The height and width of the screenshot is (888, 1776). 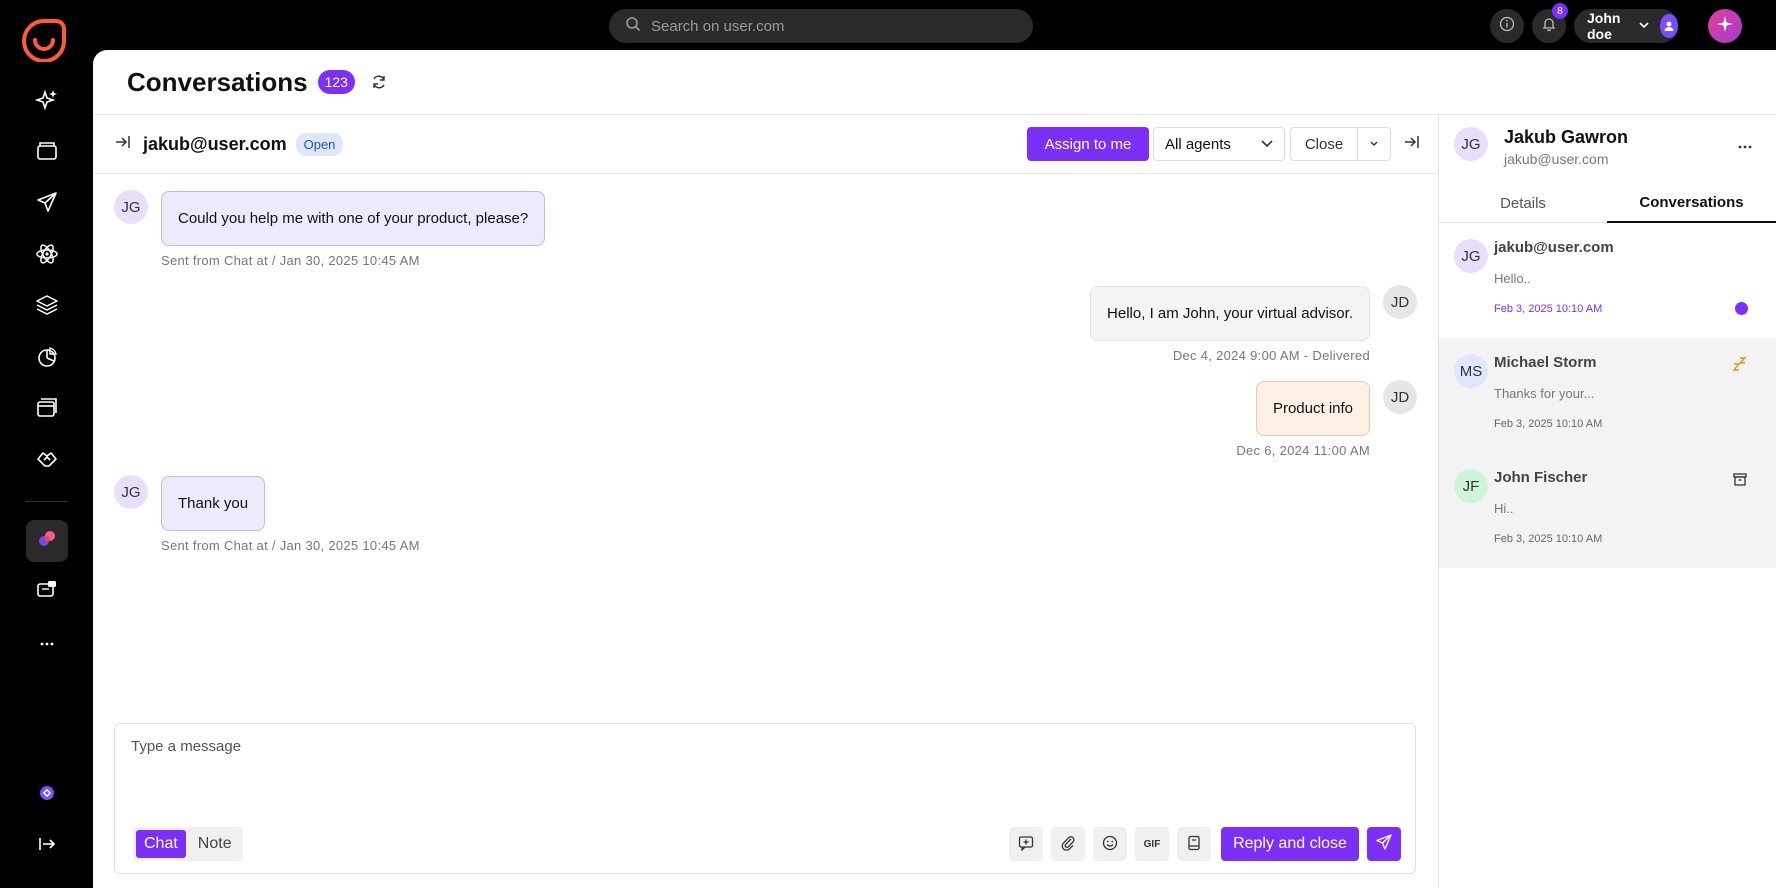 I want to click on info-button, so click(x=1507, y=26).